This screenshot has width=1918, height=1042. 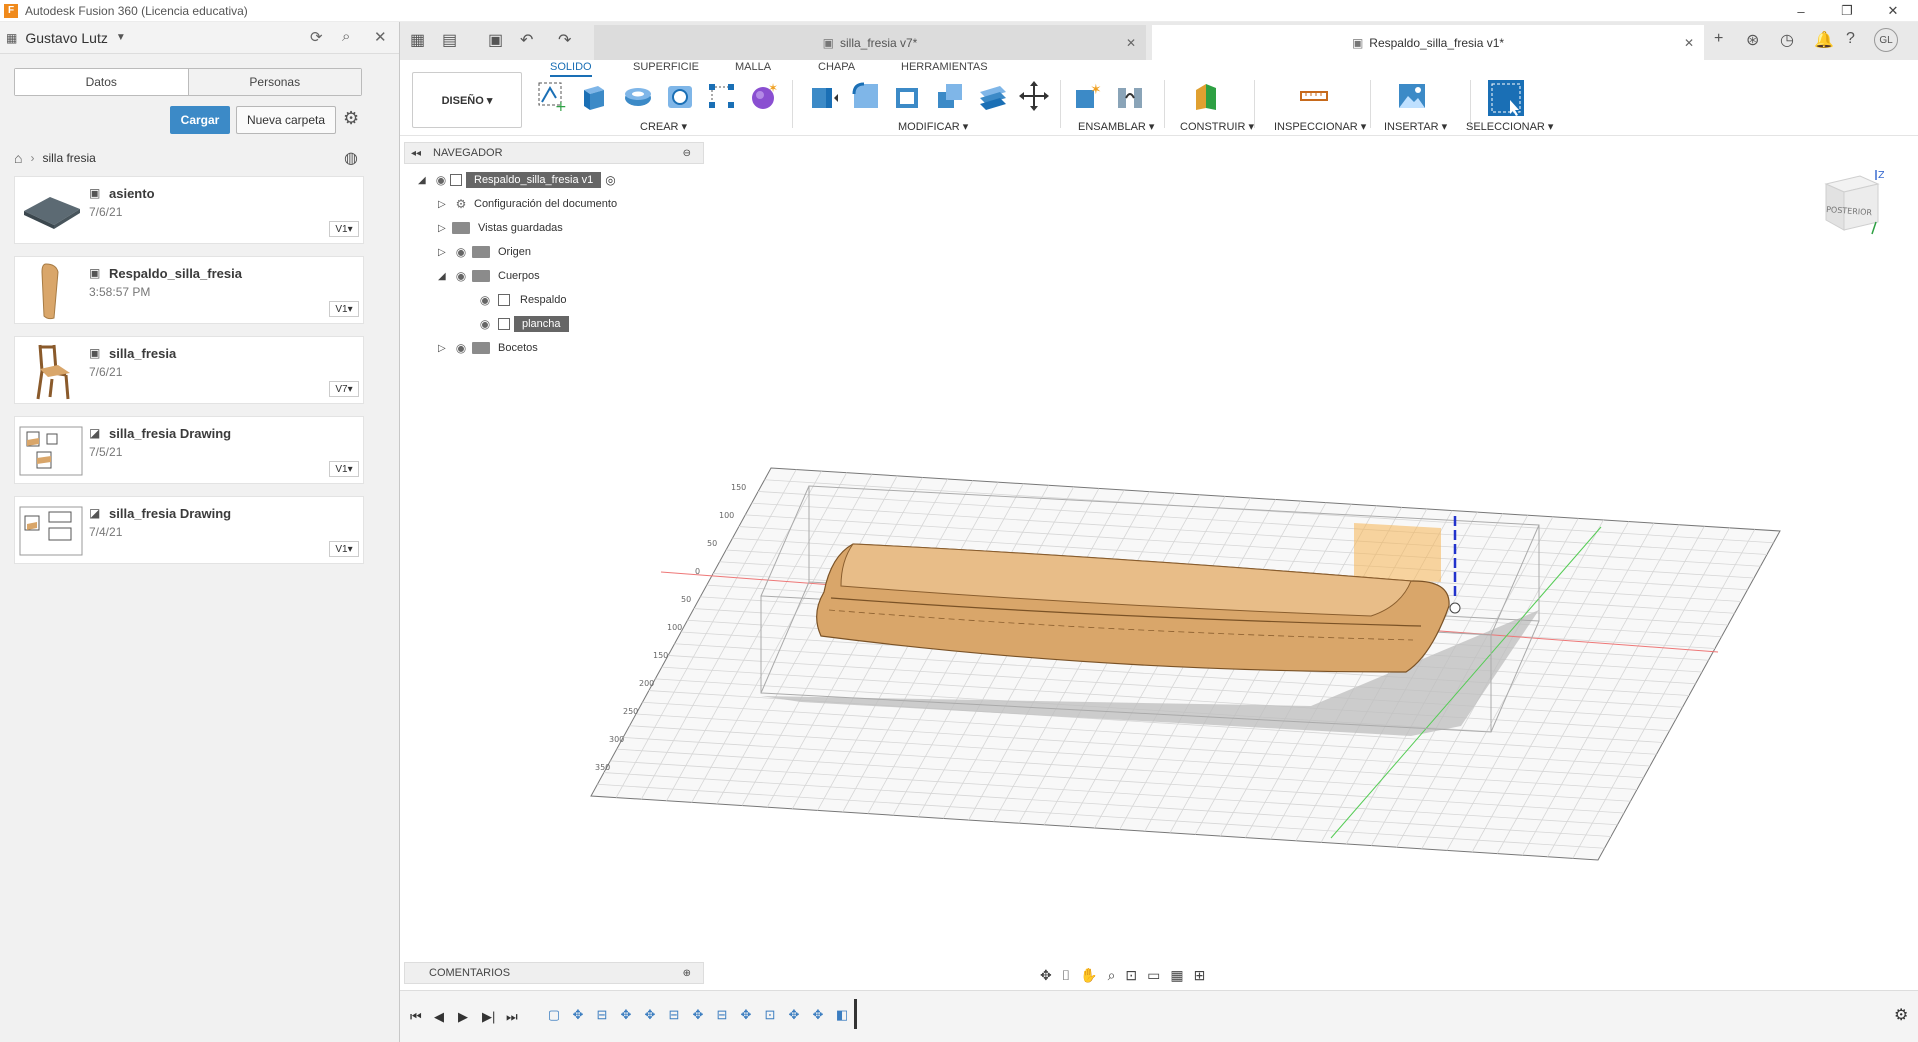 I want to click on breadcrumb-folder: silla fresia, so click(x=68, y=158).